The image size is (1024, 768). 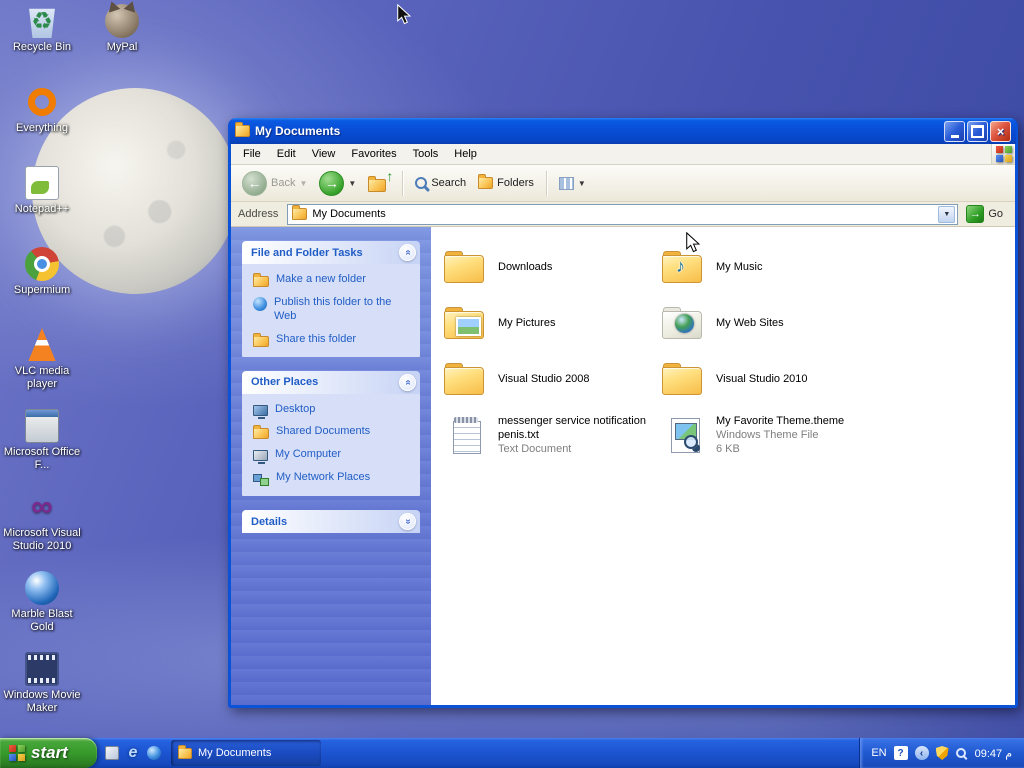 I want to click on go-button: → Go, so click(x=987, y=214).